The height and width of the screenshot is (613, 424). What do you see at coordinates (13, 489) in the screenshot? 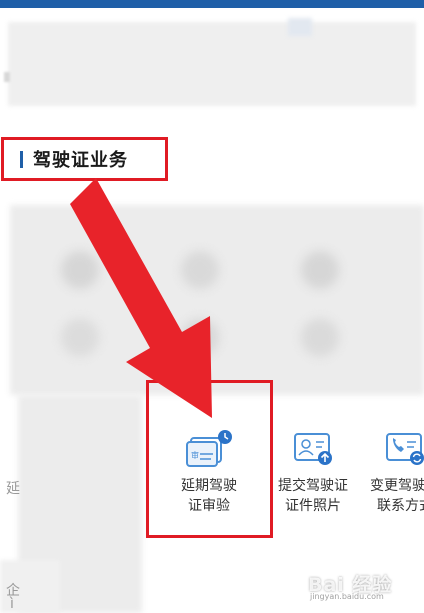
I see `clipped-label-fragment: 延` at bounding box center [13, 489].